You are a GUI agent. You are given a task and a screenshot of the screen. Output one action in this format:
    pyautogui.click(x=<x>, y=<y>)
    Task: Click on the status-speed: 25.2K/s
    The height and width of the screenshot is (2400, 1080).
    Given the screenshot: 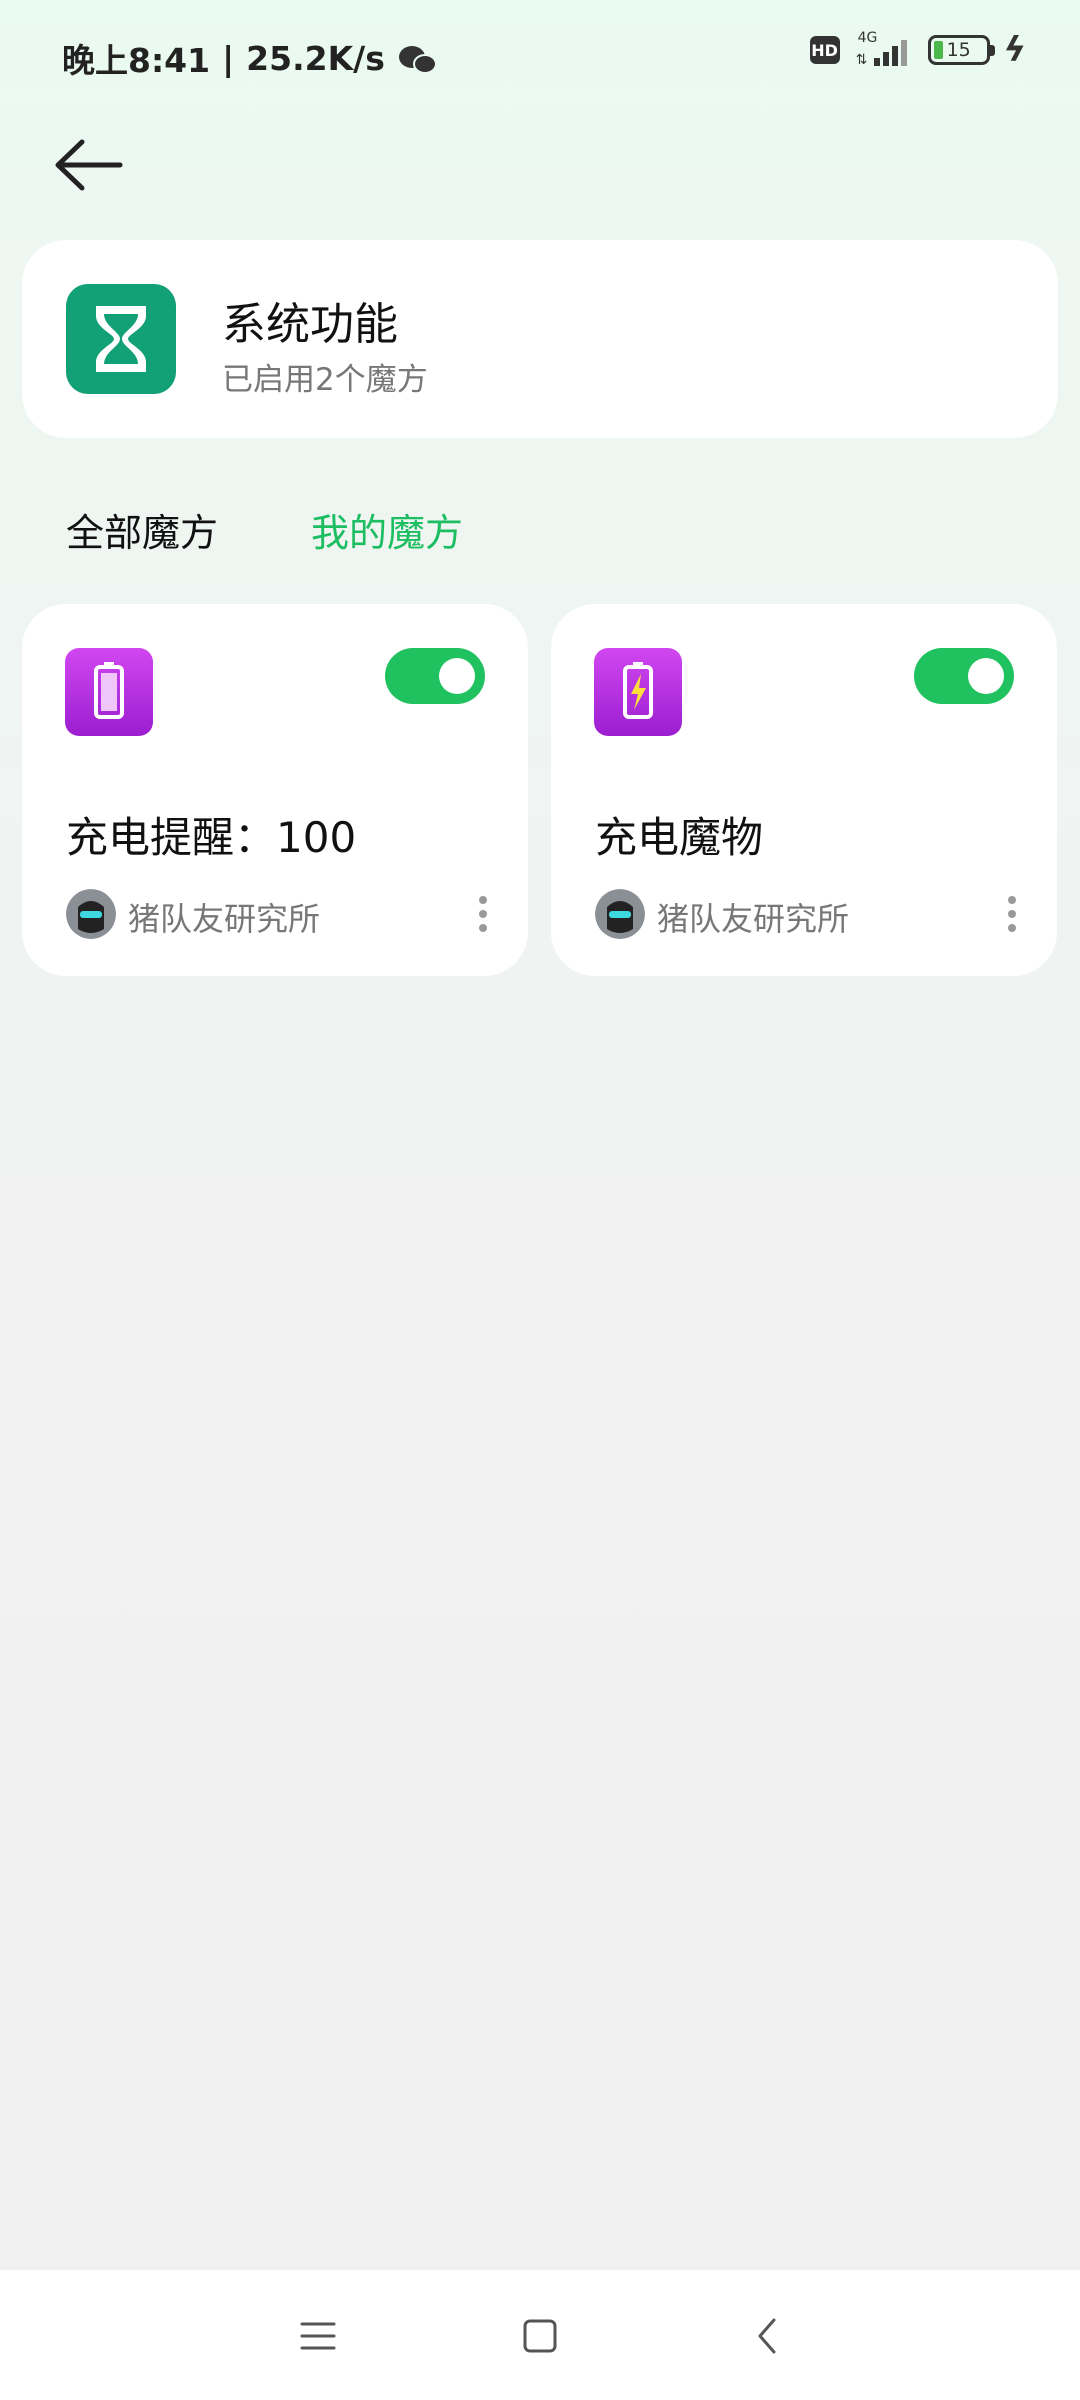 What is the action you would take?
    pyautogui.click(x=315, y=58)
    